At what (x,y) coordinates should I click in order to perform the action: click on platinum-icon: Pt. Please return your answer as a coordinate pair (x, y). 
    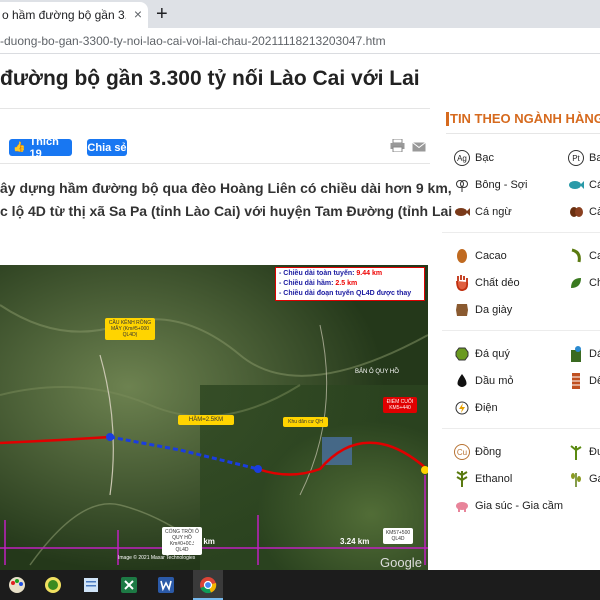
    Looking at the image, I should click on (576, 158).